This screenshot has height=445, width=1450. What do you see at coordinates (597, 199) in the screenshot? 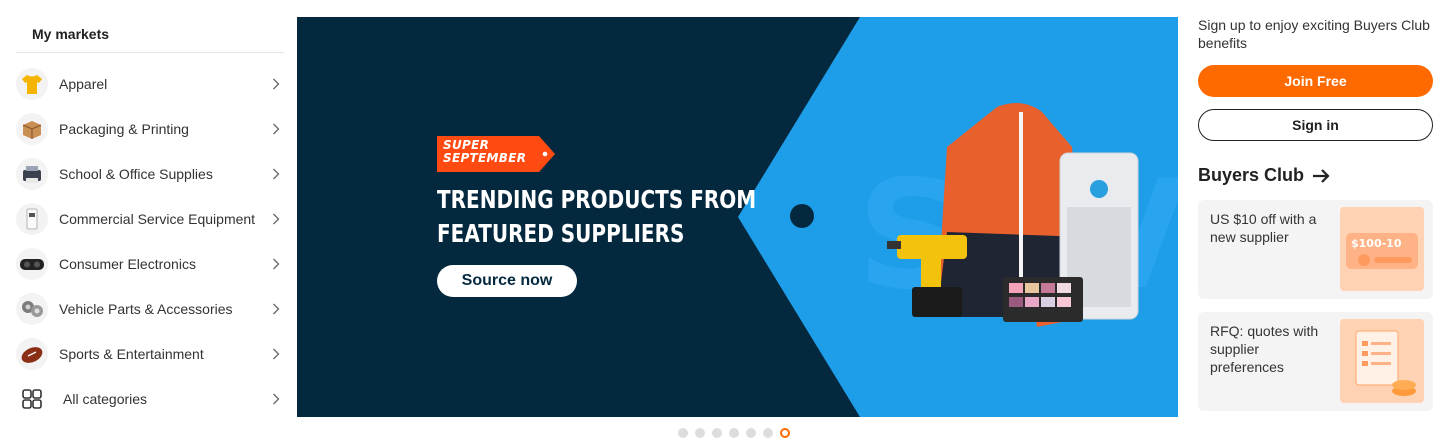
I see `headline-line-1: TRENDING PRODUCTS FROM` at bounding box center [597, 199].